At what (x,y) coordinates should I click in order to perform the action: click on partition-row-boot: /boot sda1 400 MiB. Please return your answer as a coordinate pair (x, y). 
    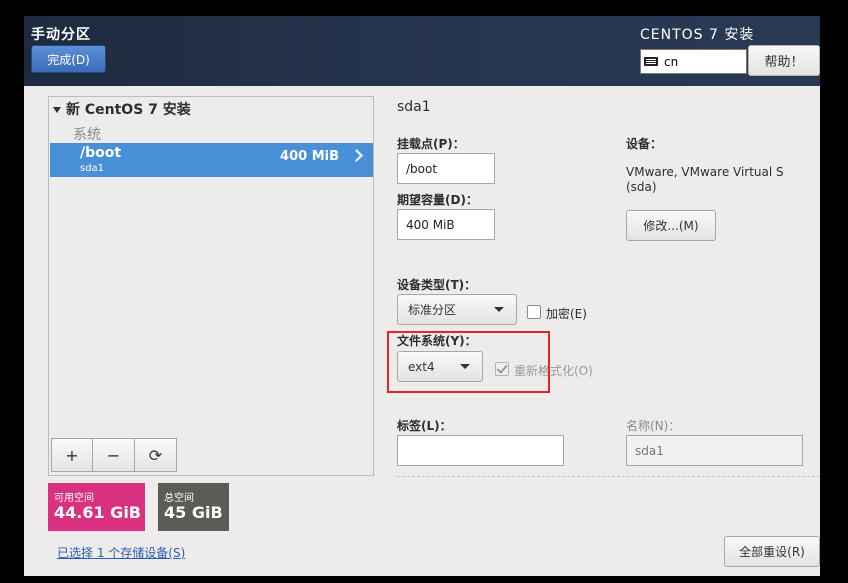
    Looking at the image, I should click on (211, 160).